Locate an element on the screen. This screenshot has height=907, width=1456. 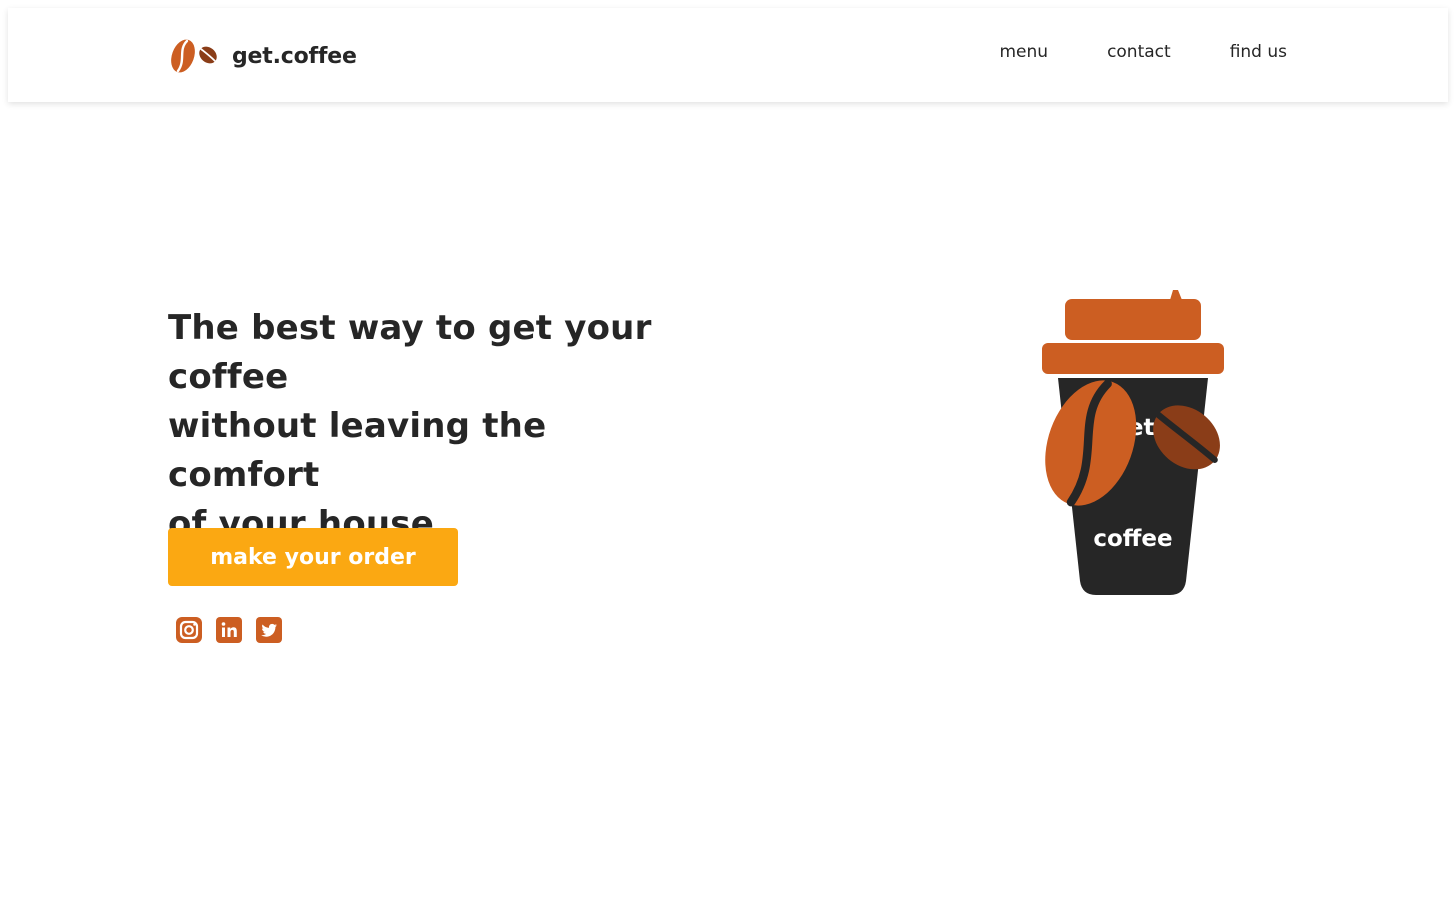
linkedin-link is located at coordinates (229, 630).